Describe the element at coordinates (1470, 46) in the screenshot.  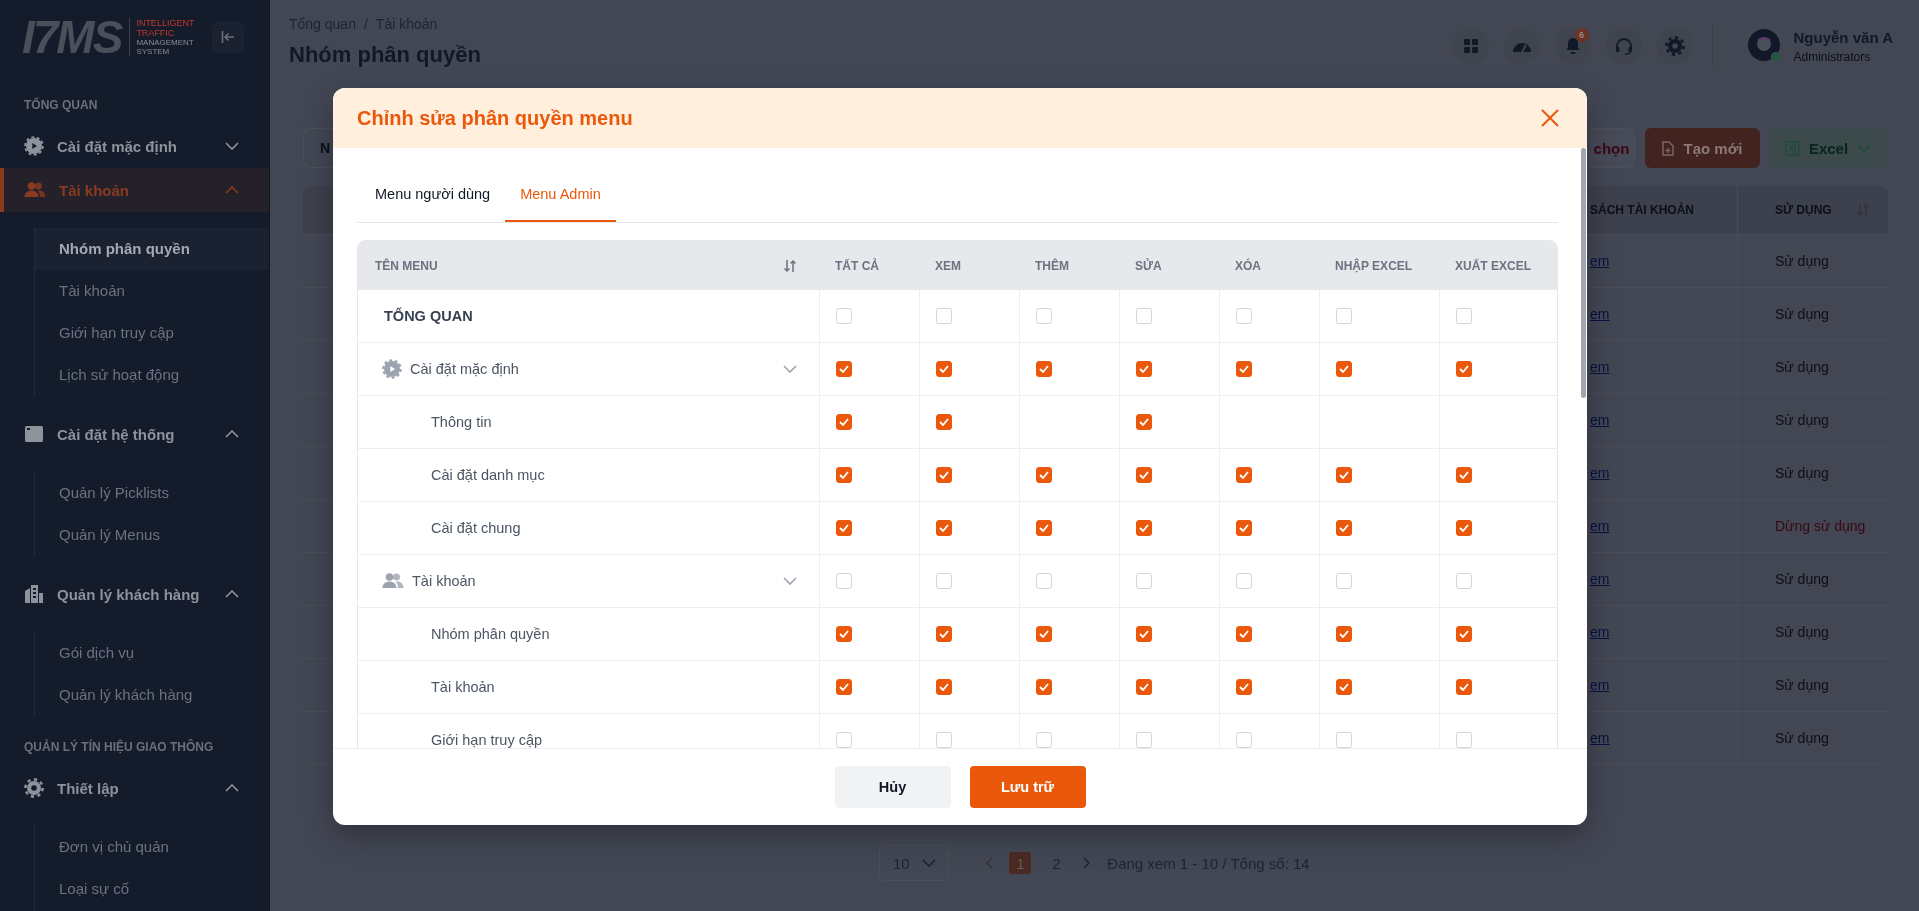
I see `apps-button` at that location.